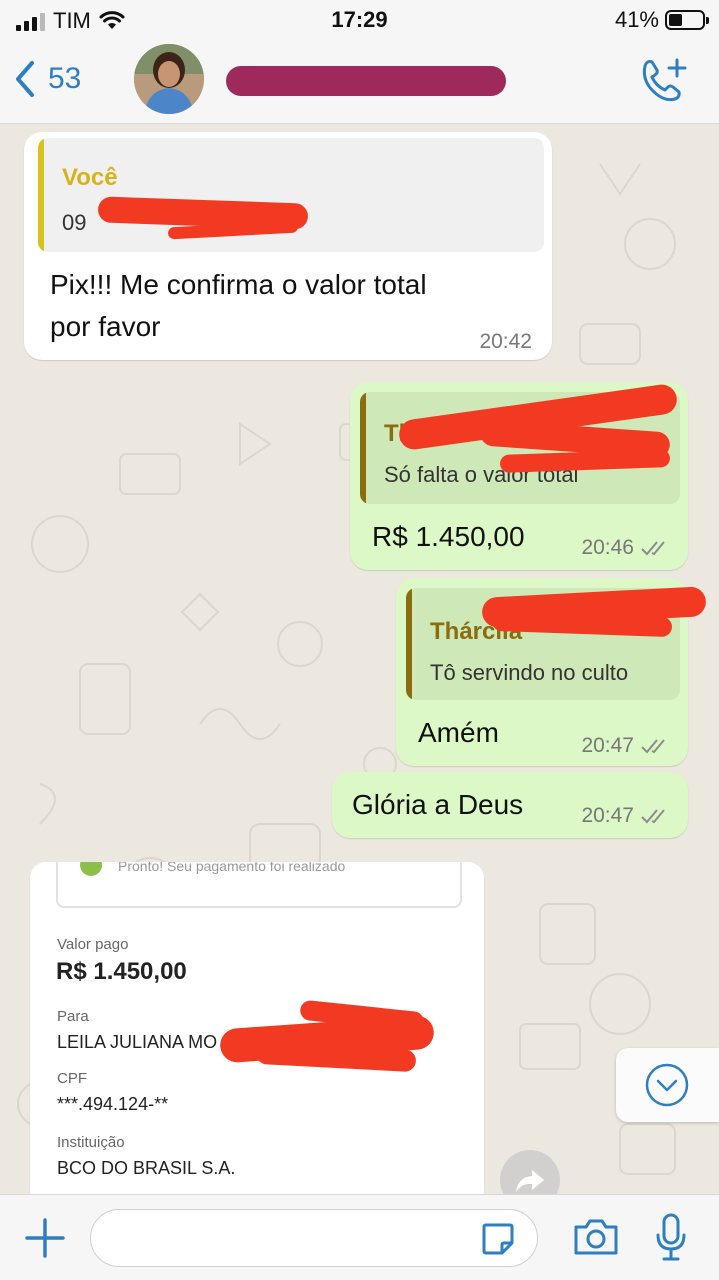 The width and height of the screenshot is (719, 1280). What do you see at coordinates (113, 1104) in the screenshot?
I see `cpf-value: ***.494.124-**` at bounding box center [113, 1104].